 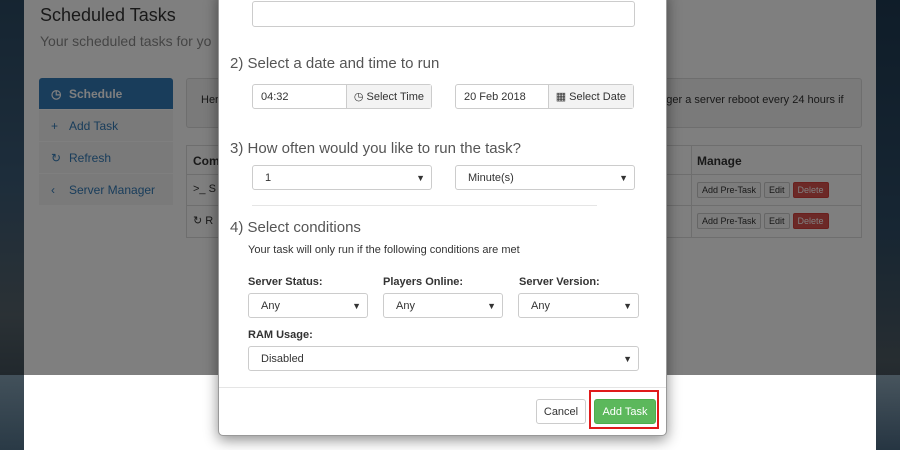 I want to click on select-time-label: Select Time, so click(x=395, y=96).